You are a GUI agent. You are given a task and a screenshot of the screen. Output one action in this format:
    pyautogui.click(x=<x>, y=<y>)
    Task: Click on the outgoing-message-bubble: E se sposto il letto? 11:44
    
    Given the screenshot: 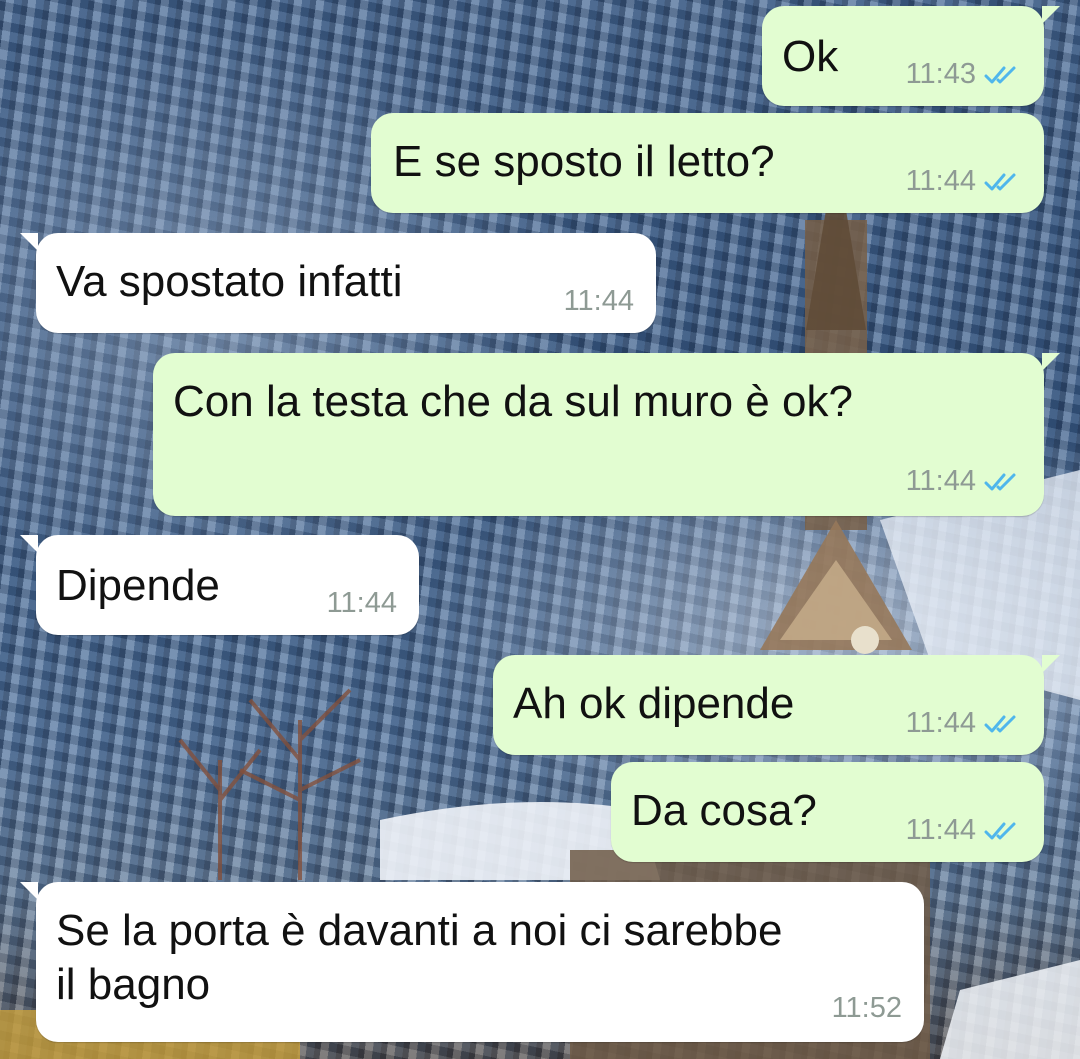 What is the action you would take?
    pyautogui.click(x=707, y=163)
    